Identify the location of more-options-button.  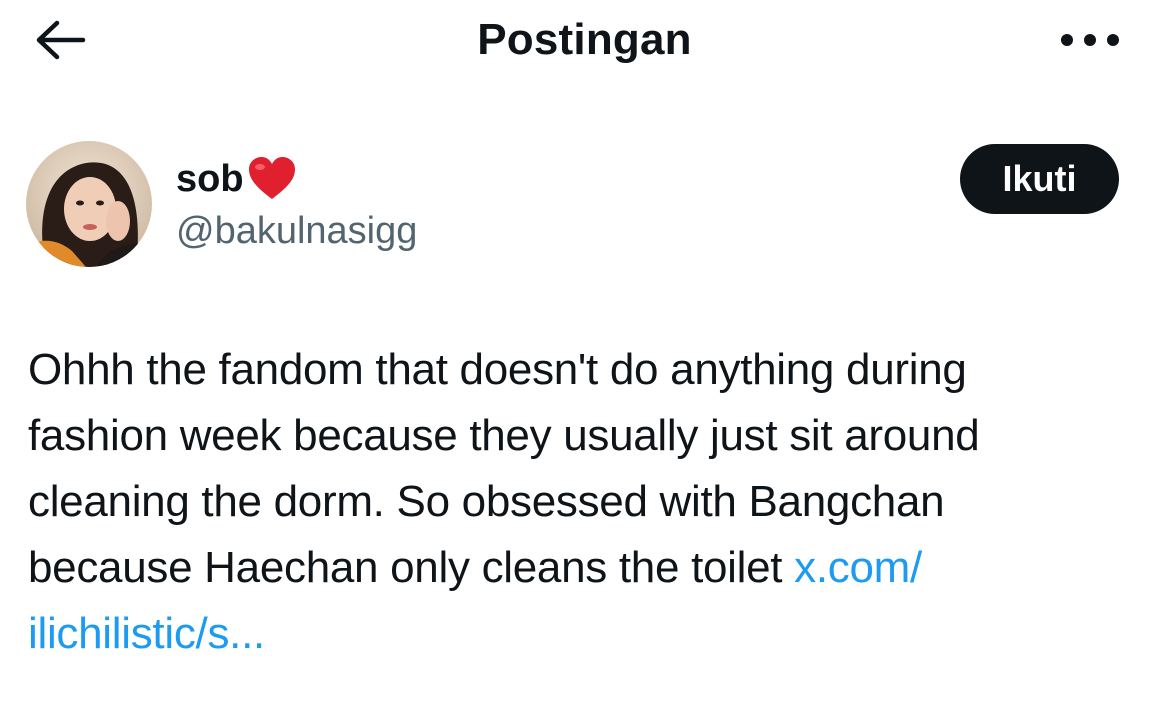
(1090, 40).